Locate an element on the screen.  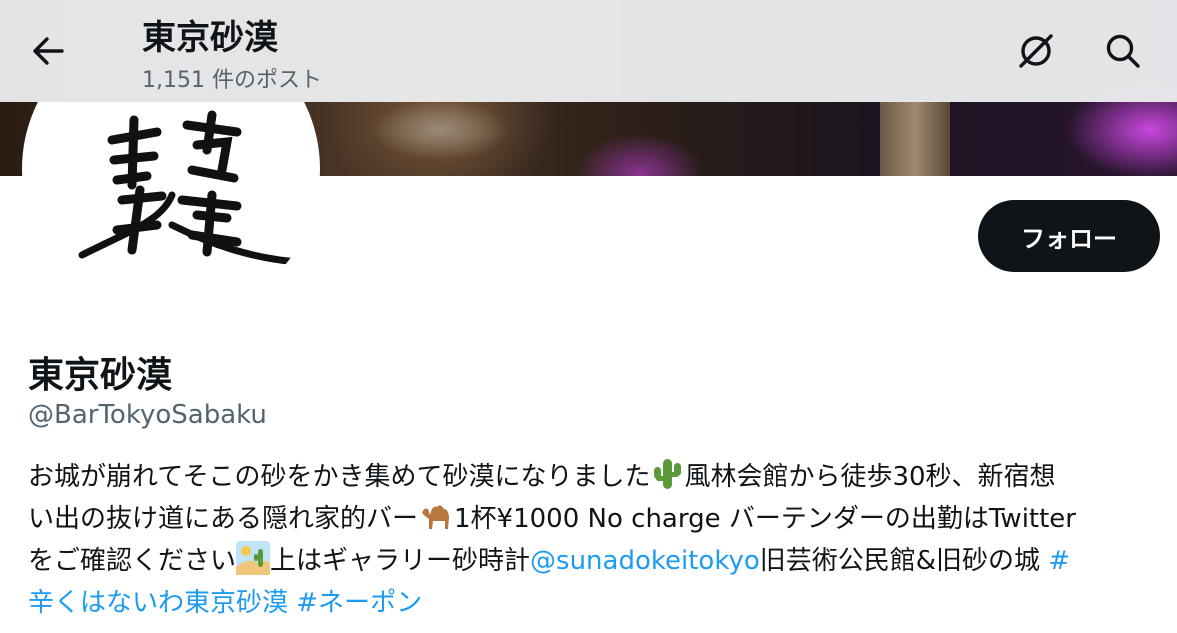
search-icon is located at coordinates (1123, 51).